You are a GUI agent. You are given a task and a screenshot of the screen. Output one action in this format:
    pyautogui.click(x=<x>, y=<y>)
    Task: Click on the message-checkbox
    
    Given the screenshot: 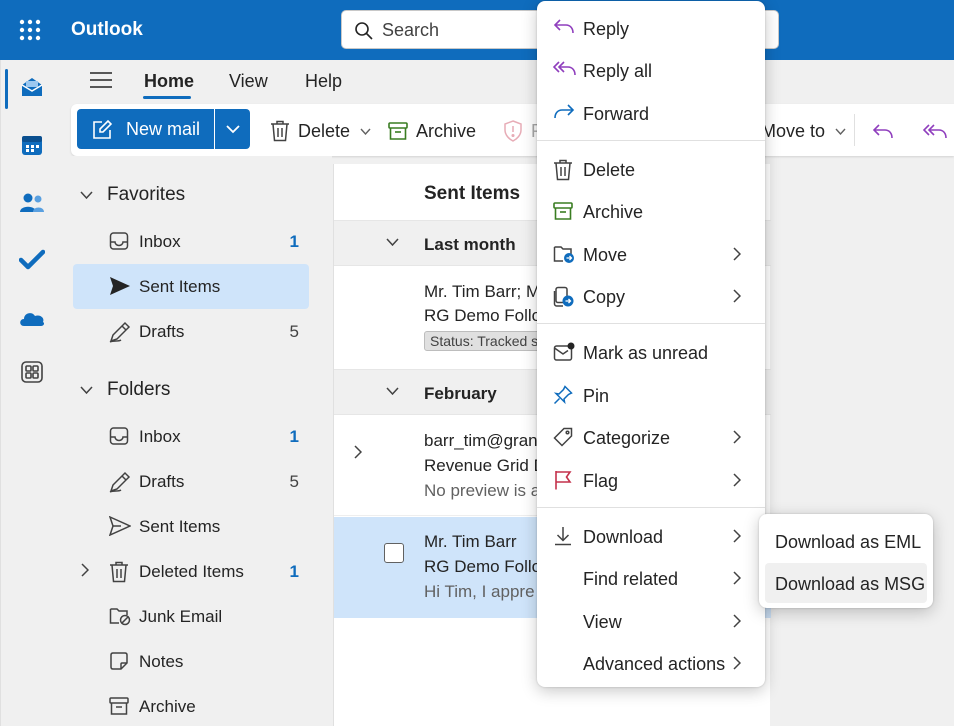 What is the action you would take?
    pyautogui.click(x=394, y=553)
    